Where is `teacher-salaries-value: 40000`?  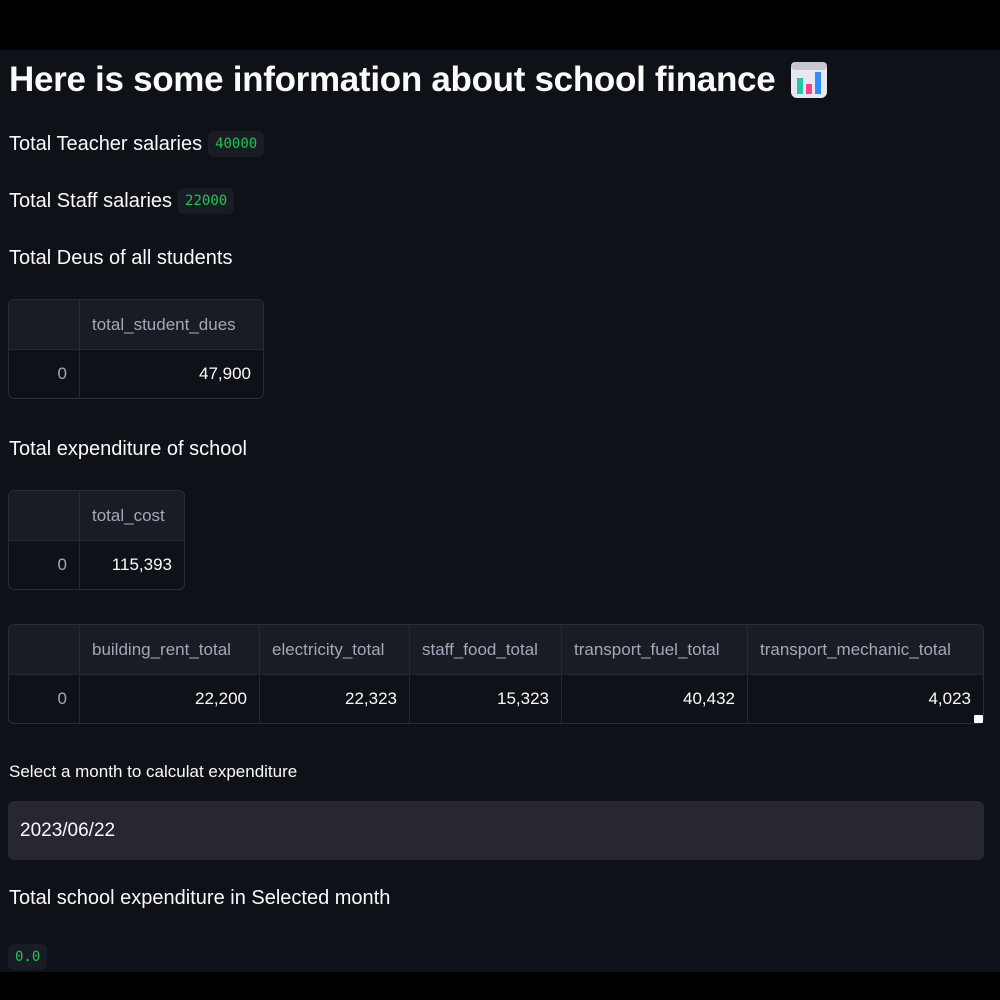 teacher-salaries-value: 40000 is located at coordinates (236, 144).